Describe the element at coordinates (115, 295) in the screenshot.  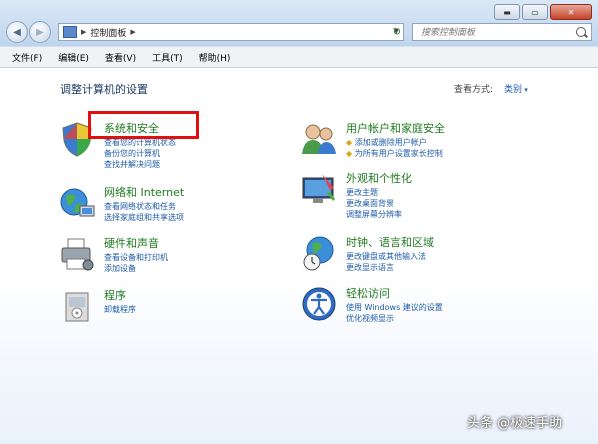
I see `category-title: 程序` at that location.